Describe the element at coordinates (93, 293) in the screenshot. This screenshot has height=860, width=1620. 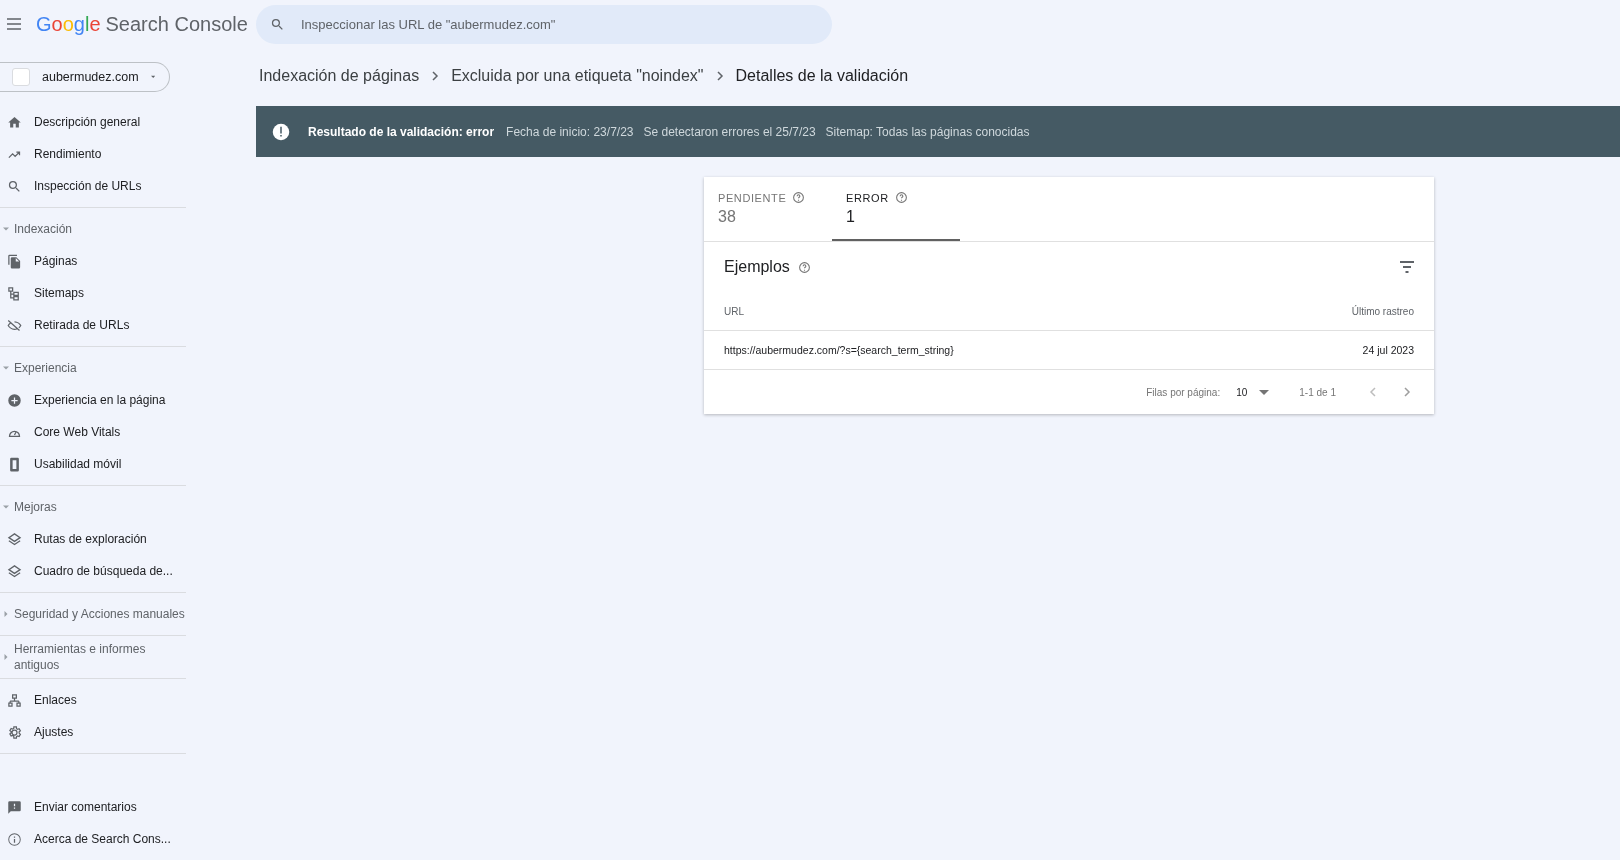
I see `nav-item: Sitemaps` at that location.